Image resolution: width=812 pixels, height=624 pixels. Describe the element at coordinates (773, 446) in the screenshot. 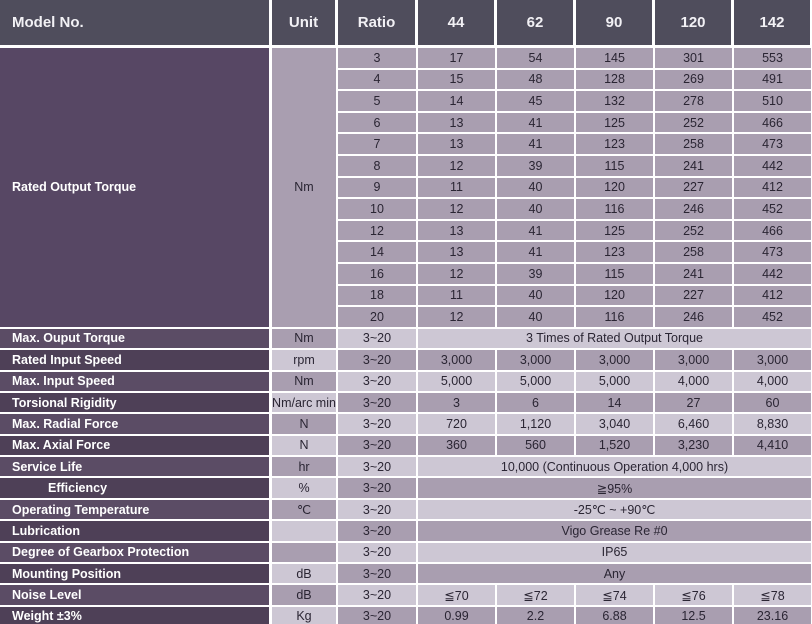

I see `spec-value-cell: 4,410` at that location.